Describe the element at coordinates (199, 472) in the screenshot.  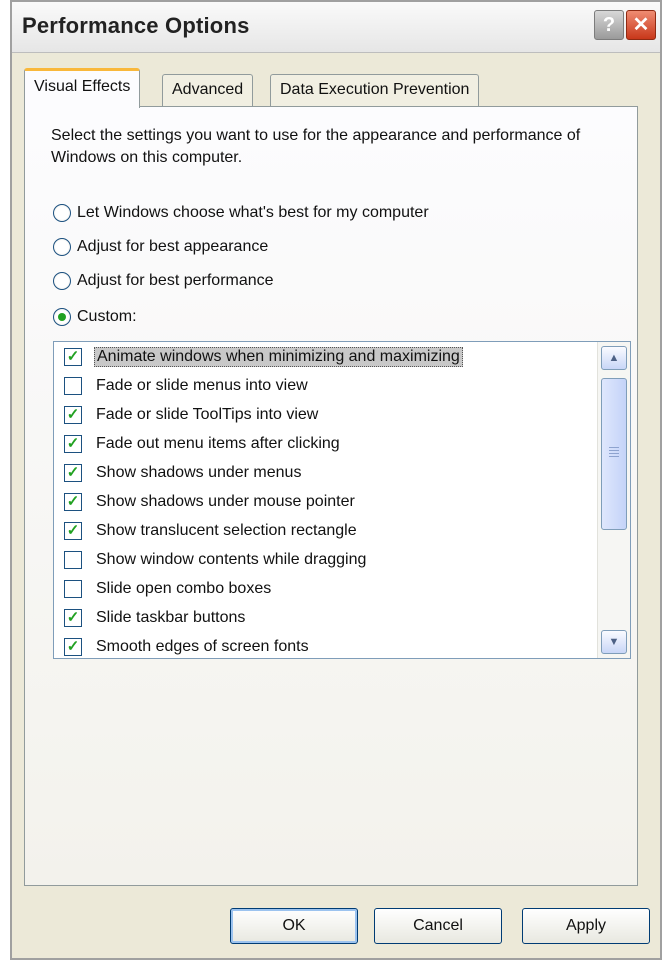
I see `list-item-label: Show shadows under menus` at that location.